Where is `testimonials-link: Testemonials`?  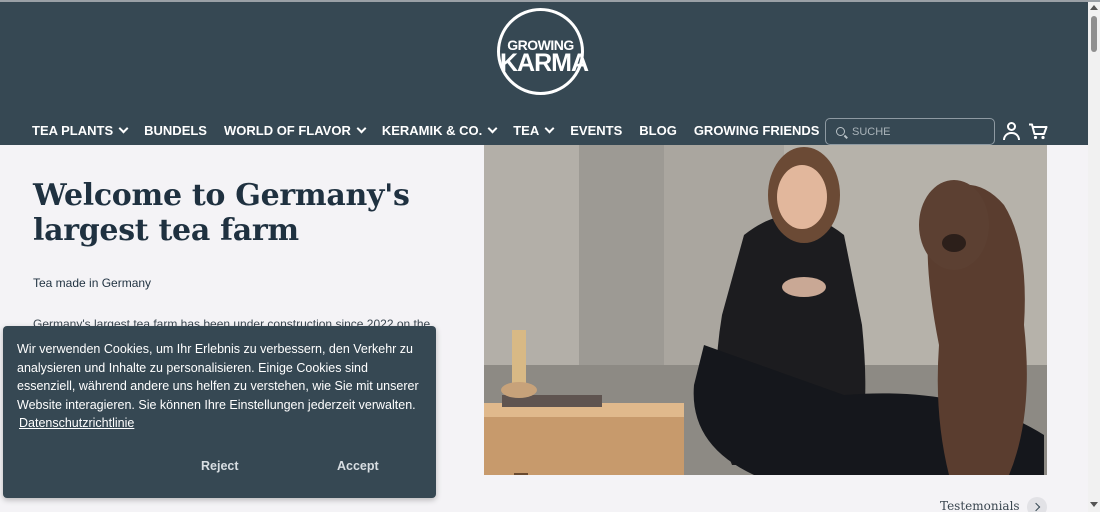 testimonials-link: Testemonials is located at coordinates (980, 505).